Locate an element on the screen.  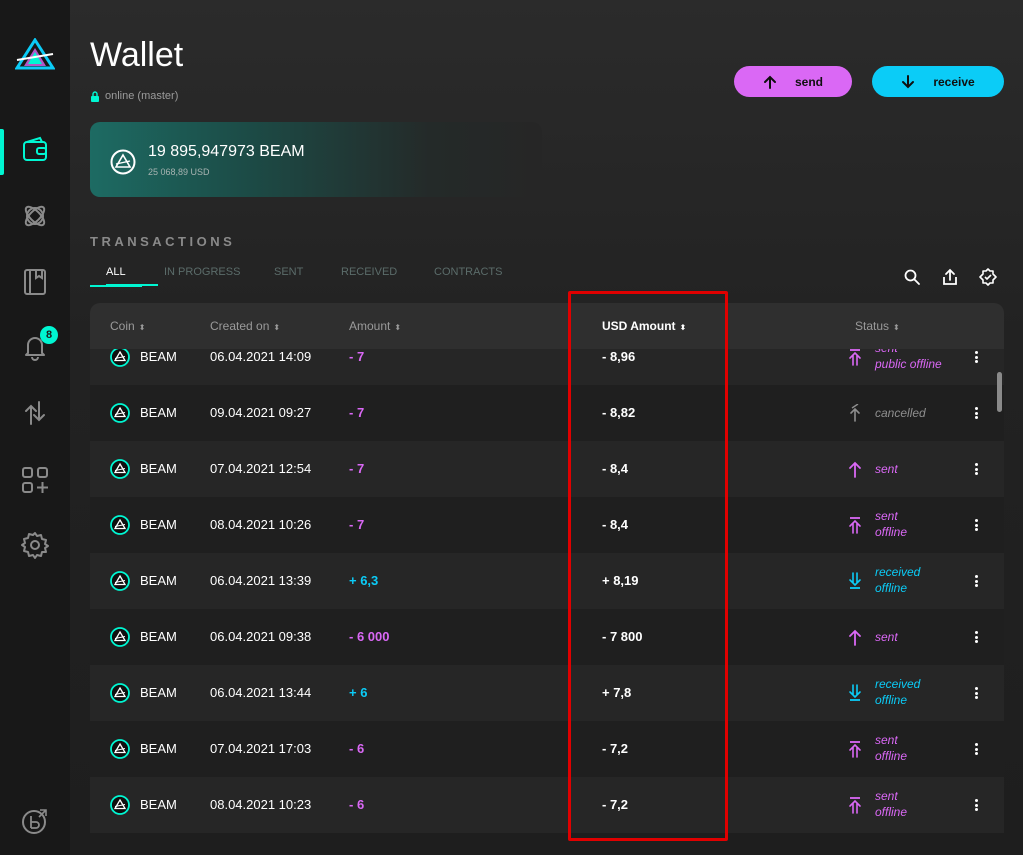
row-status: sent public offline is located at coordinates (908, 360).